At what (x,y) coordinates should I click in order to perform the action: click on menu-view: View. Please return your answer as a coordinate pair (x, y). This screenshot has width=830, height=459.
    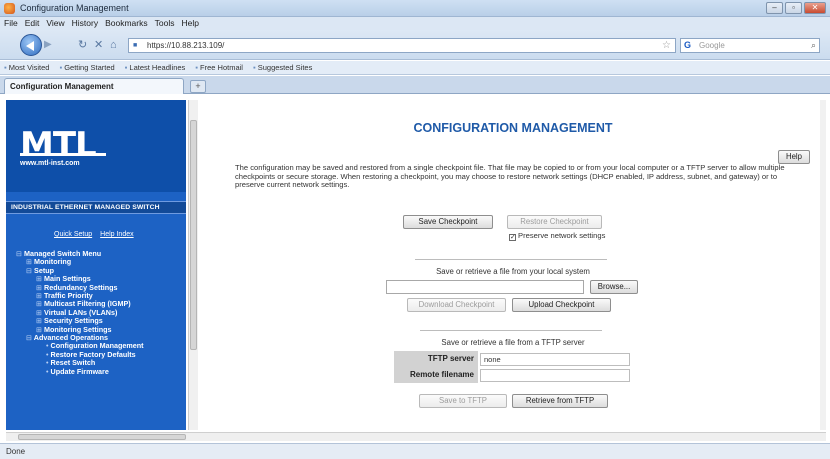
    Looking at the image, I should click on (55, 23).